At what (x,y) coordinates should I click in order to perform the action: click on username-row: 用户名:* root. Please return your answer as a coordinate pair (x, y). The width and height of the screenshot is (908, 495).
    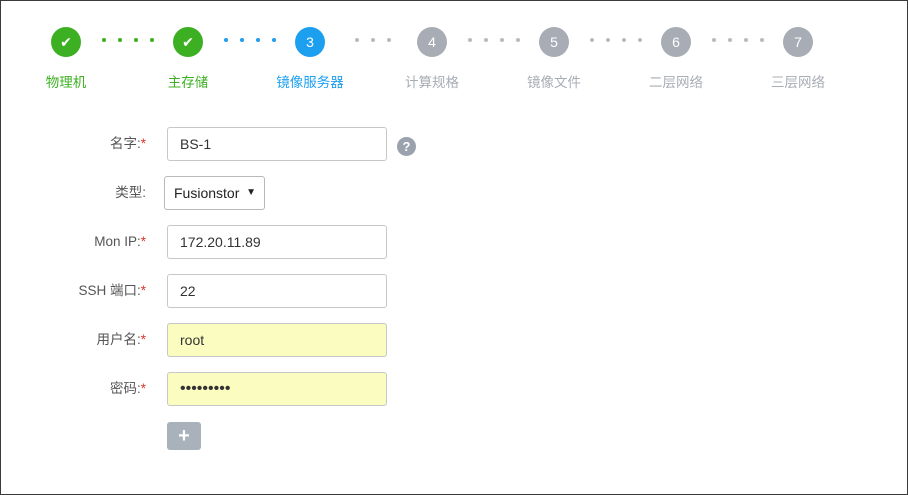
    Looking at the image, I should click on (454, 340).